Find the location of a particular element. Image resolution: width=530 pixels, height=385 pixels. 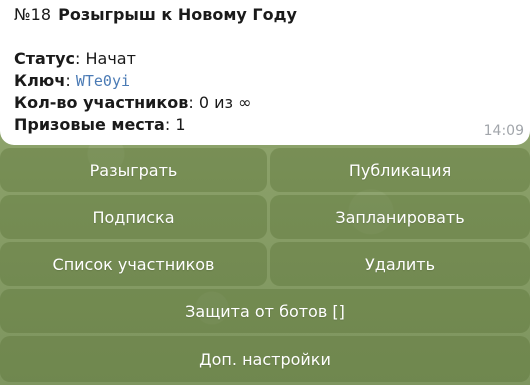

key-row: Ключ: WTe0yi is located at coordinates (72, 80).